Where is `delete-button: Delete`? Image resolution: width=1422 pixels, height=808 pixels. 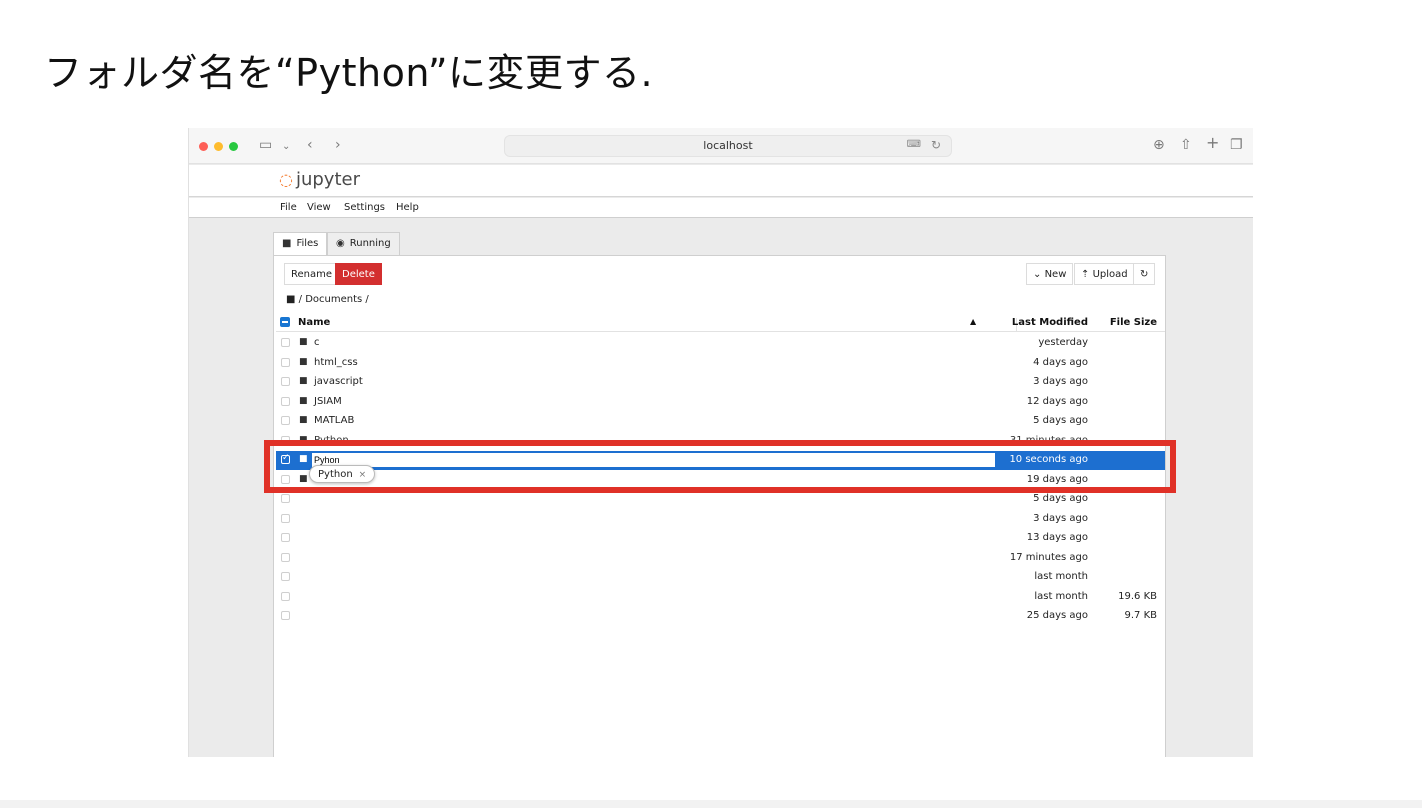
delete-button: Delete is located at coordinates (358, 274).